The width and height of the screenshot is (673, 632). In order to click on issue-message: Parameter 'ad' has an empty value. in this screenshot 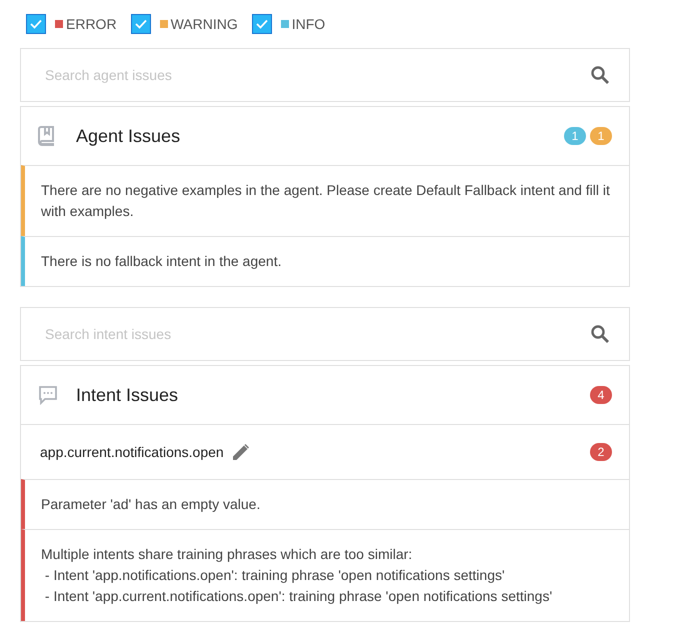, I will do `click(325, 504)`.